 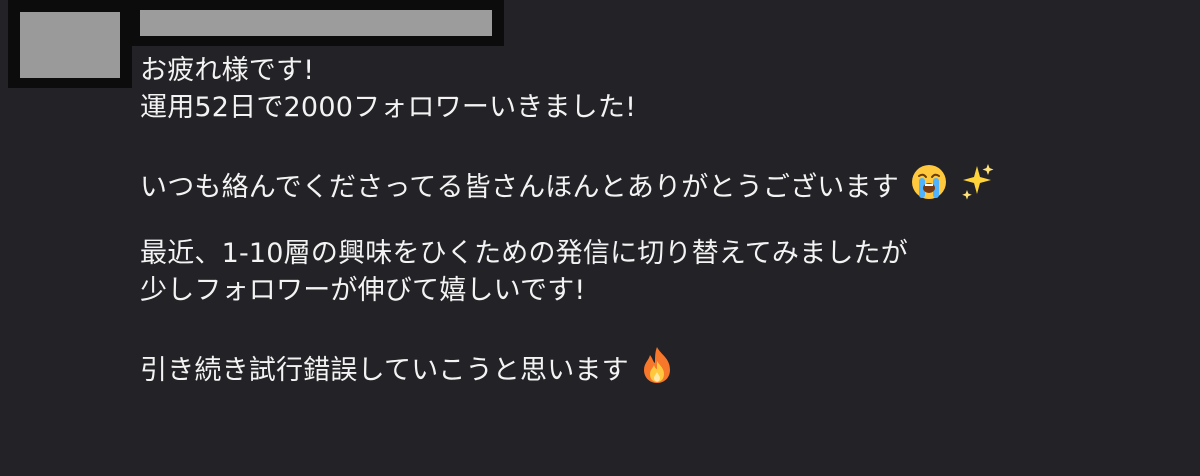 What do you see at coordinates (519, 187) in the screenshot?
I see `comment-line-3: いつも絡んでくださってる皆さんほんとありがとうございます` at bounding box center [519, 187].